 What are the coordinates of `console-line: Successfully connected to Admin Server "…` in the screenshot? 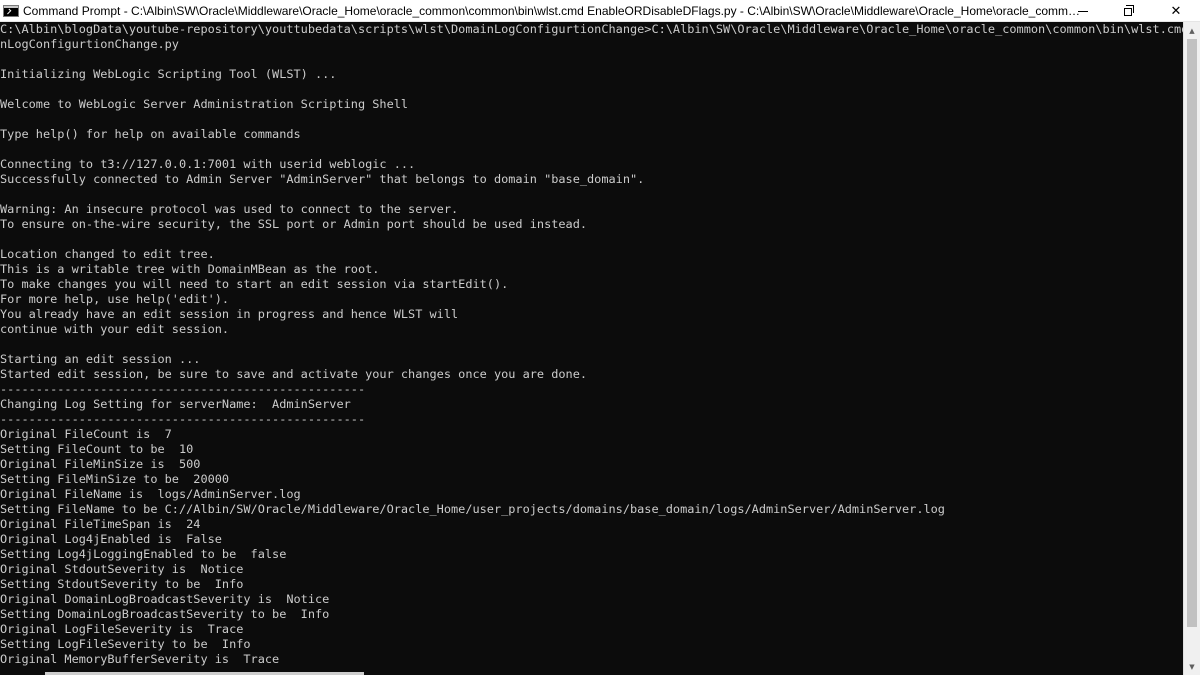 It's located at (322, 179).